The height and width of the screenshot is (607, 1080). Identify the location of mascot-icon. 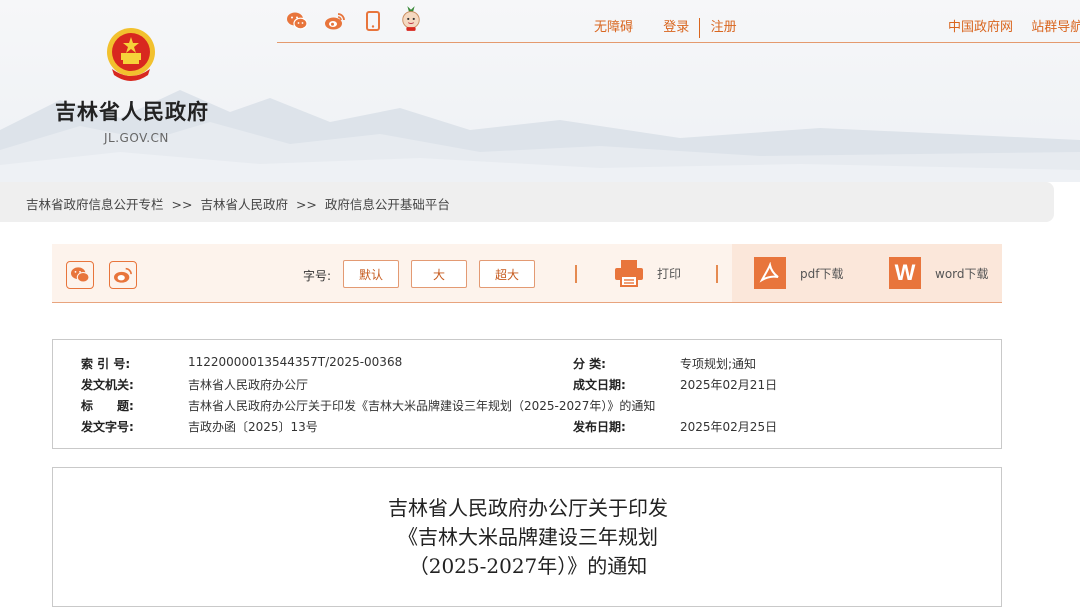
(411, 18).